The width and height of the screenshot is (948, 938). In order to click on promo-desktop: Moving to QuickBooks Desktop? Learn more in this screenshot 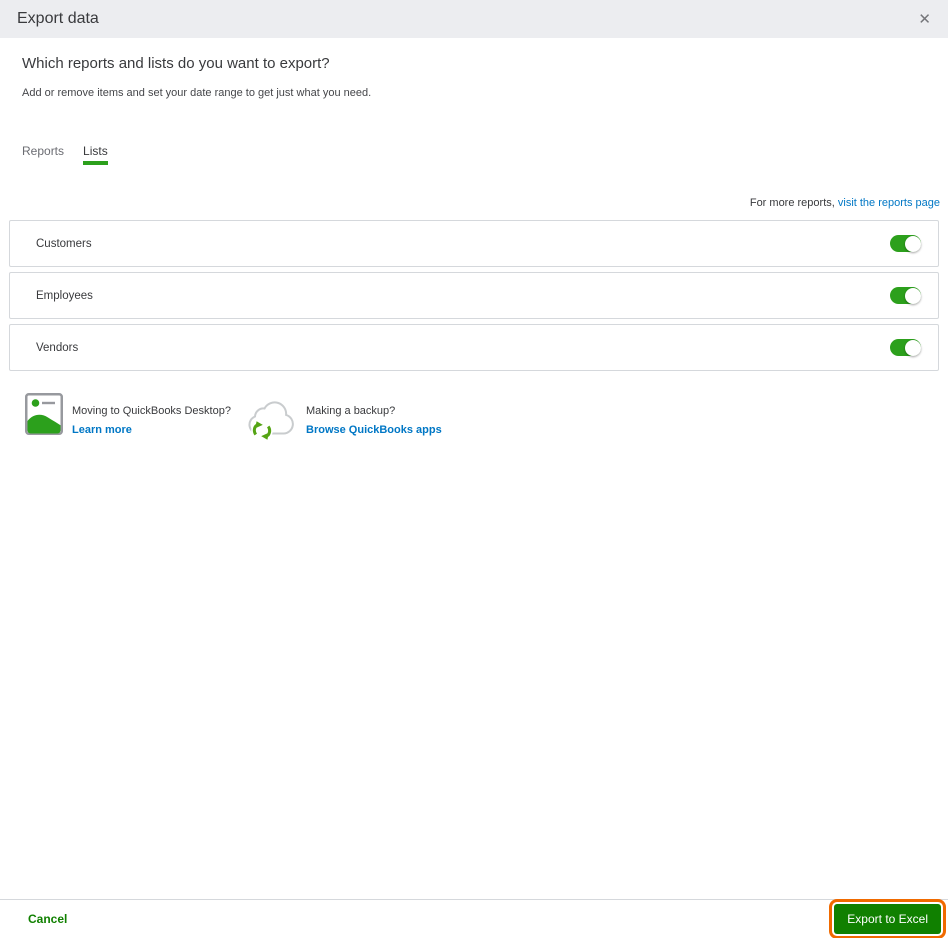, I will do `click(136, 420)`.